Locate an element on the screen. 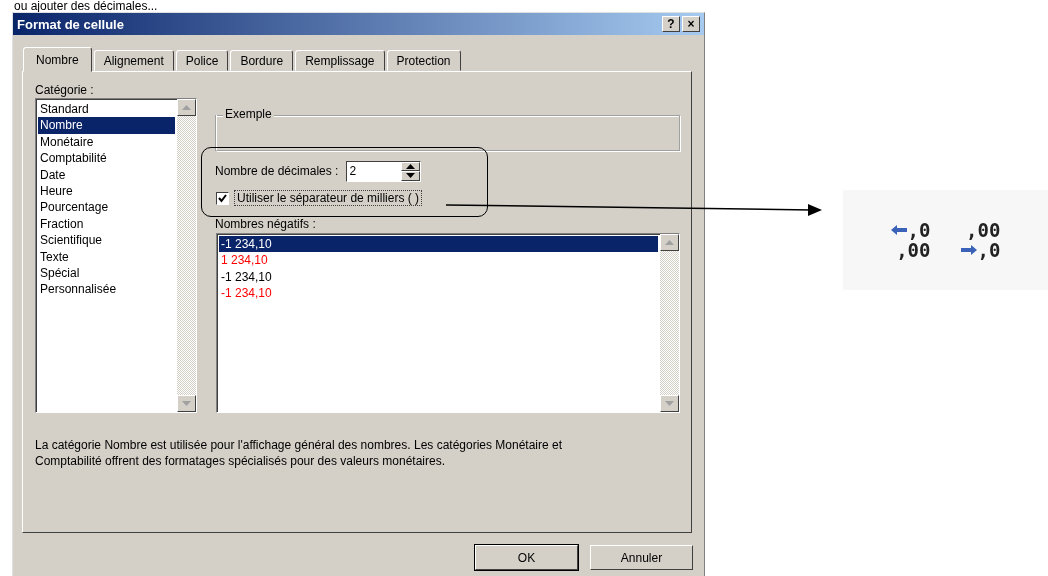 The height and width of the screenshot is (576, 1048). checkbox-label: Utiliser le séparateur de milliers ( ) is located at coordinates (328, 198).